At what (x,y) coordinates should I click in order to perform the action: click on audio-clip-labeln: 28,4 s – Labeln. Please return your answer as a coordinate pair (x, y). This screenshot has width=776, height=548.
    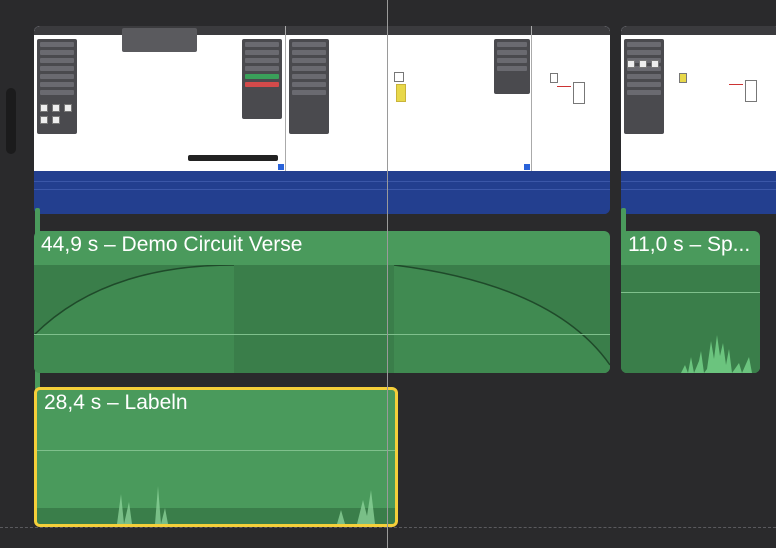
    Looking at the image, I should click on (216, 457).